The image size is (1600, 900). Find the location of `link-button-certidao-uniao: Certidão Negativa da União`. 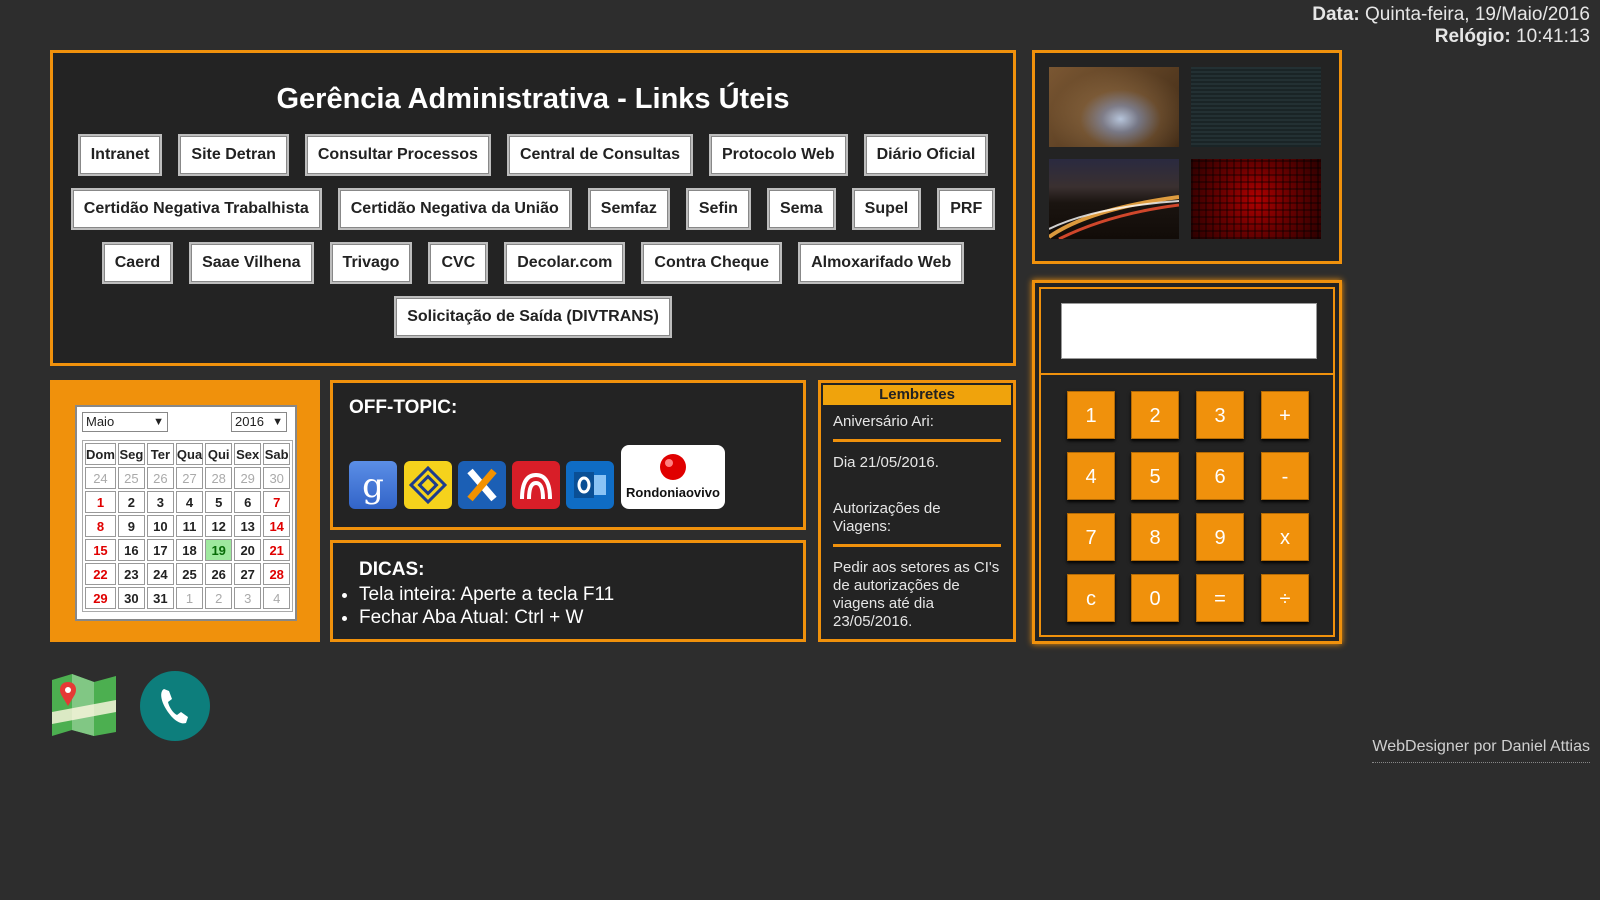

link-button-certidao-uniao: Certidão Negativa da União is located at coordinates (454, 209).